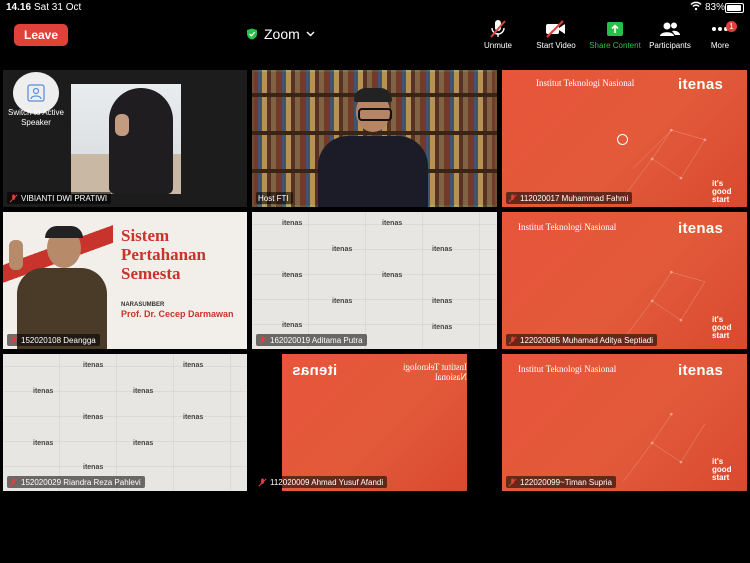 The image size is (750, 563). Describe the element at coordinates (53, 340) in the screenshot. I see `participant-name-tag: 152020108 Deangga` at that location.